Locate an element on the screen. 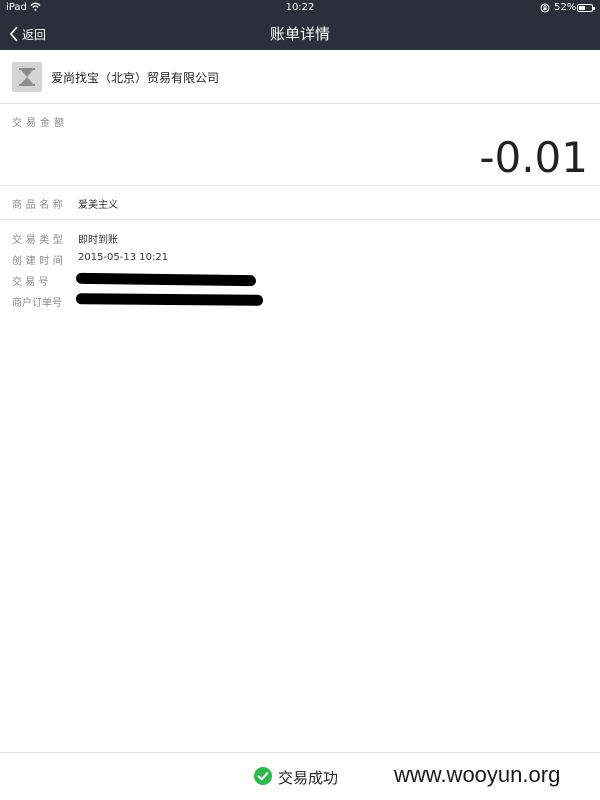  page-title: 账单详情 is located at coordinates (299, 34).